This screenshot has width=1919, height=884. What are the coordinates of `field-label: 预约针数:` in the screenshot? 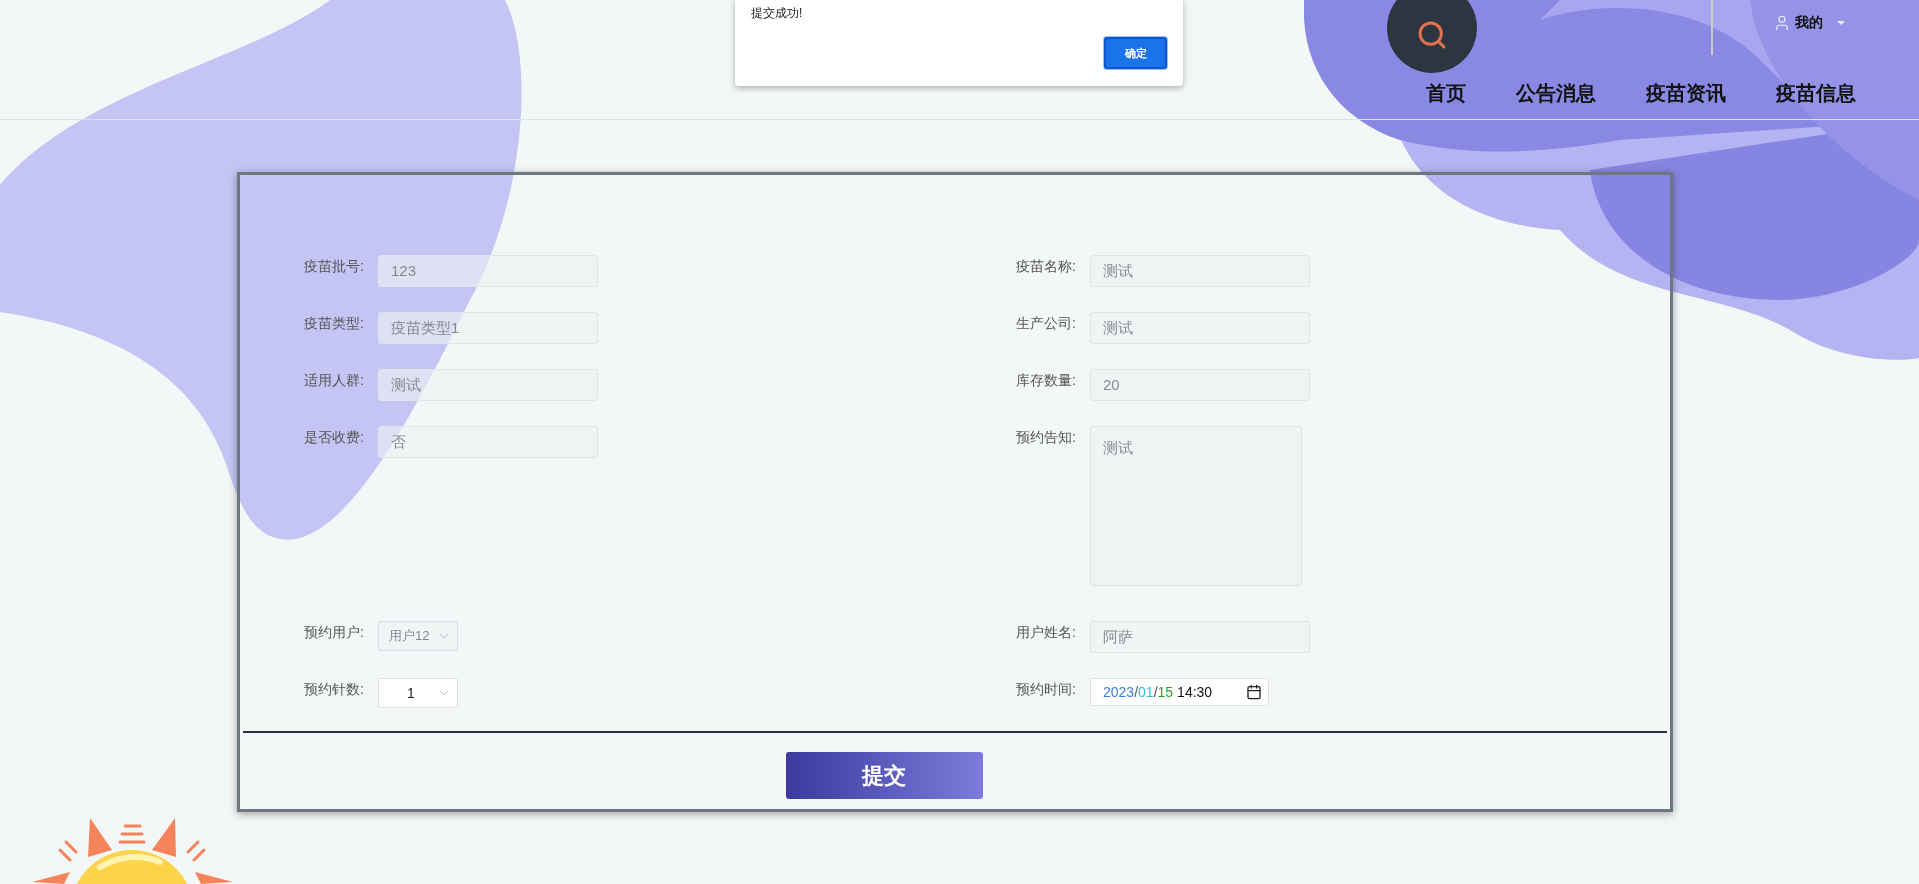 It's located at (334, 689).